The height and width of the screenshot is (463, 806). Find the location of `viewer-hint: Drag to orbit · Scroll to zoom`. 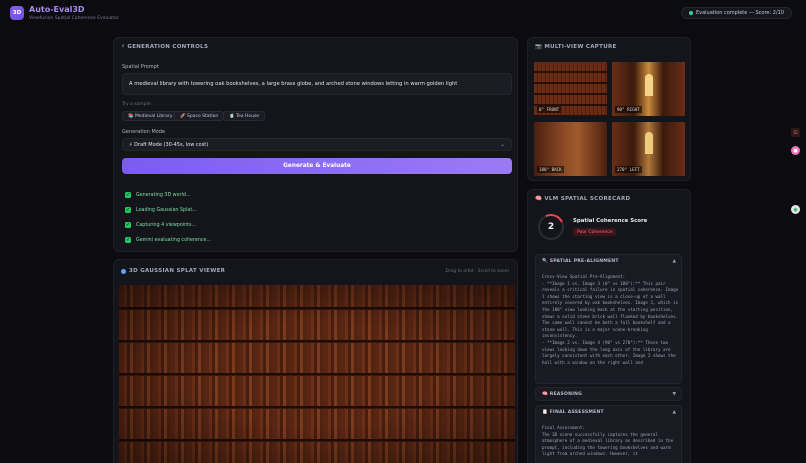

viewer-hint: Drag to orbit · Scroll to zoom is located at coordinates (477, 271).